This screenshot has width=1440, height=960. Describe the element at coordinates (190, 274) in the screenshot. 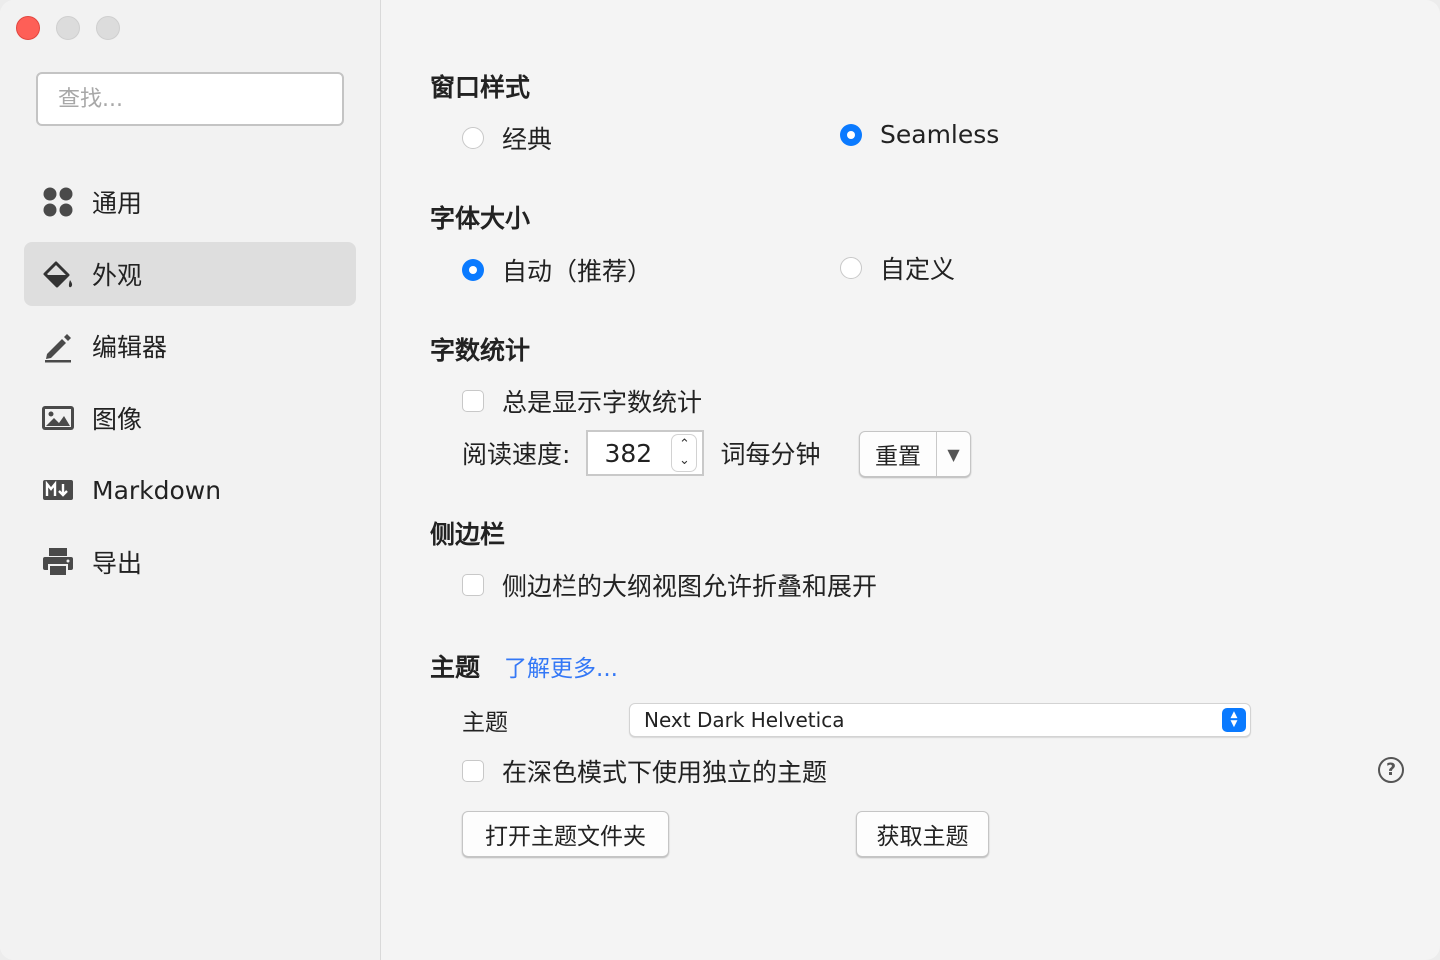

I see `sidebar-item-appearance: 外观` at that location.